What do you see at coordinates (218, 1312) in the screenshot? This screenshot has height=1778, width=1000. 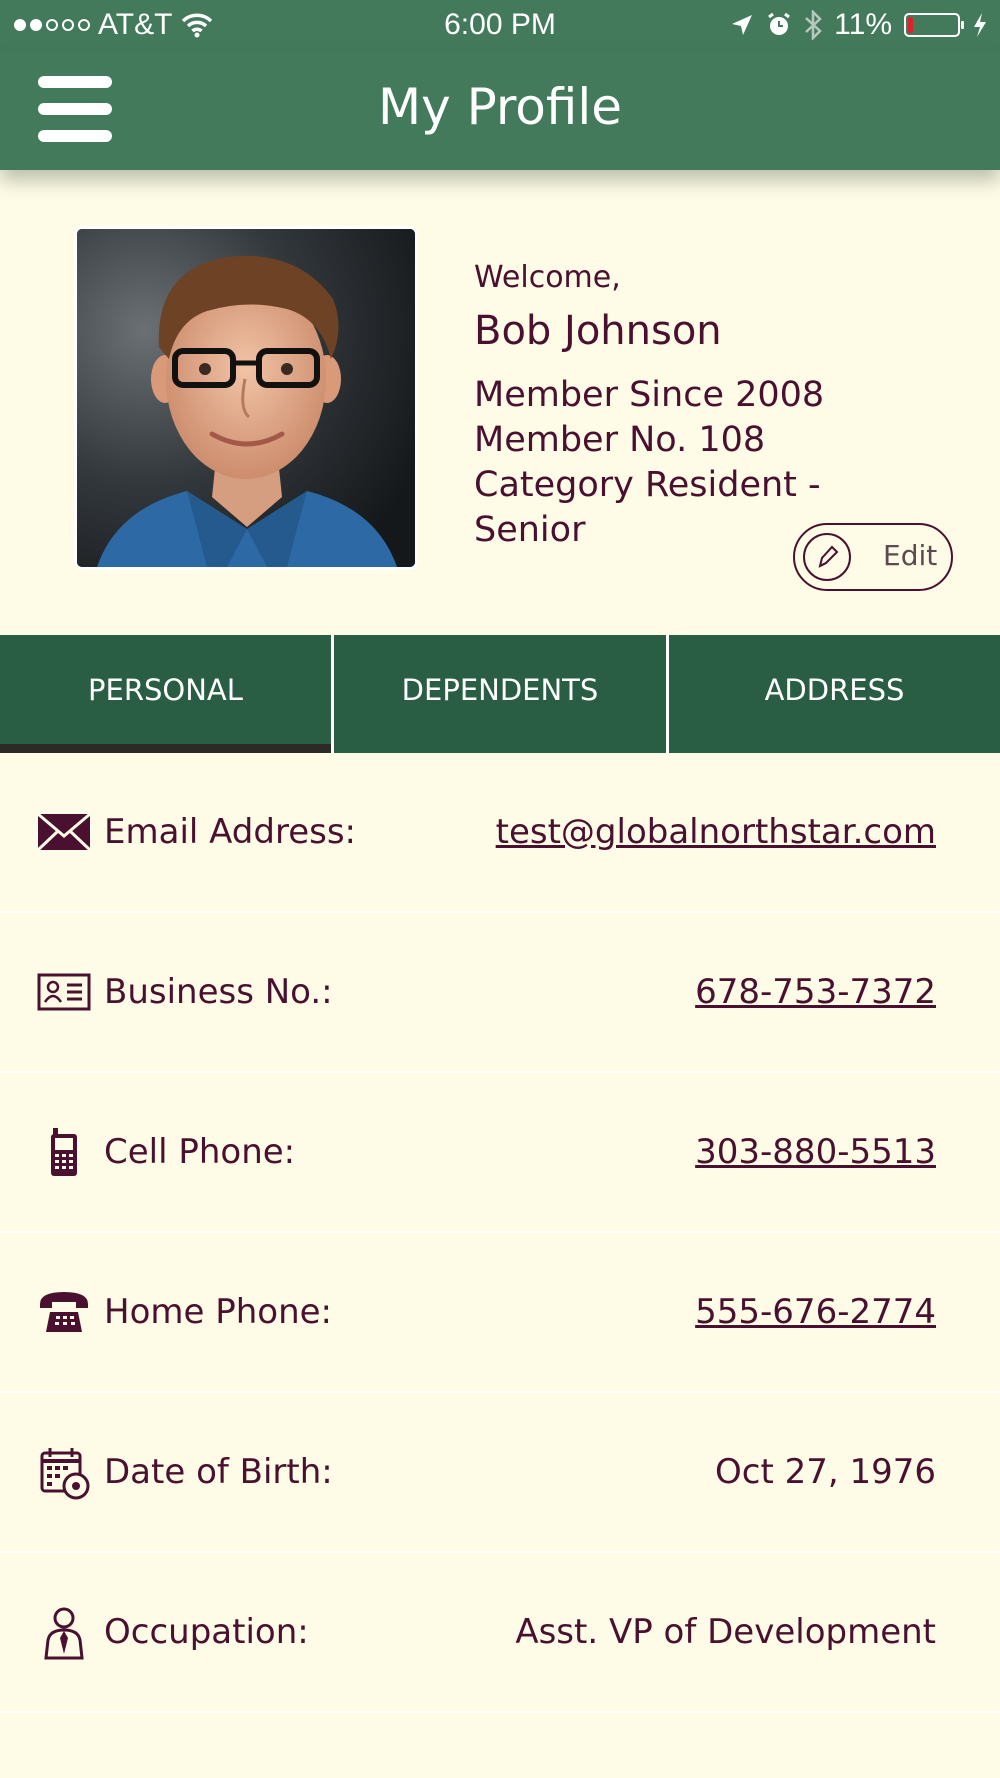 I see `home-phone-label: Home Phone:` at bounding box center [218, 1312].